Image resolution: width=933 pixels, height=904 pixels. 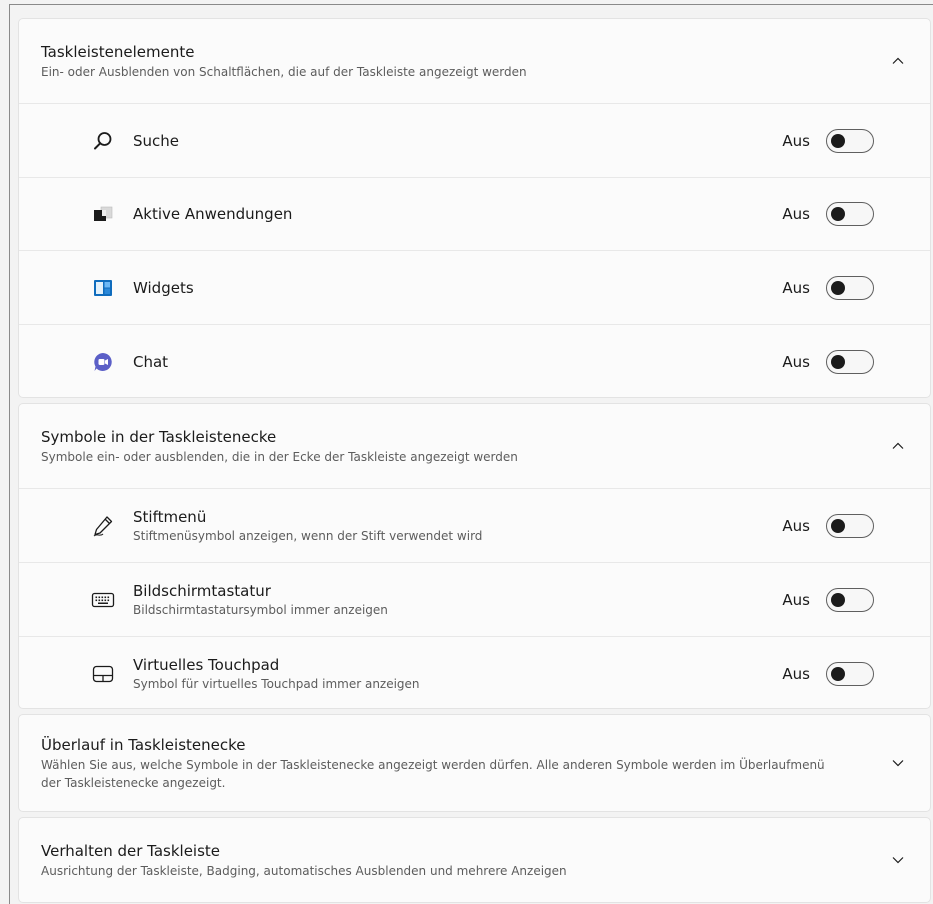 What do you see at coordinates (474, 140) in the screenshot?
I see `setting-row-search: Suche Aus` at bounding box center [474, 140].